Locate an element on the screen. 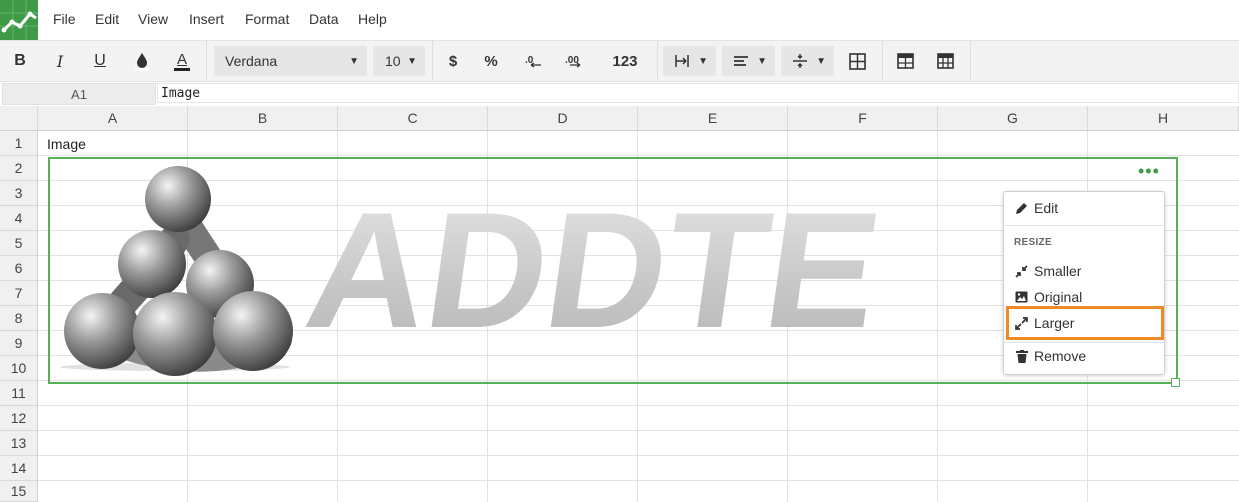 The height and width of the screenshot is (502, 1239). increase-decimal-button: .00 is located at coordinates (575, 61).